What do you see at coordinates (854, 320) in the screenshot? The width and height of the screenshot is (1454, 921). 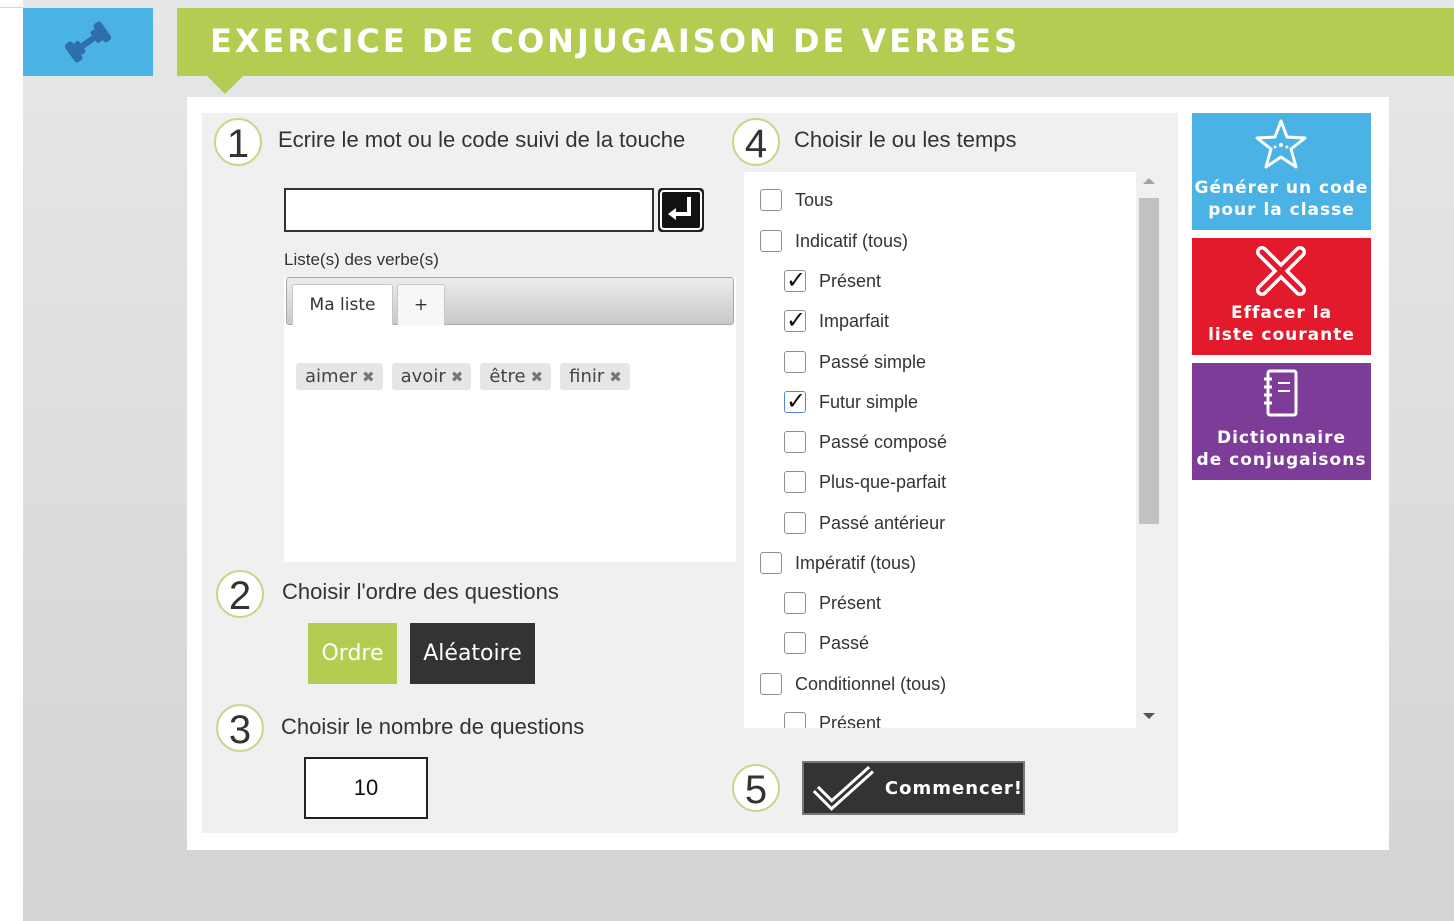 I see `tense-label: Imparfait` at bounding box center [854, 320].